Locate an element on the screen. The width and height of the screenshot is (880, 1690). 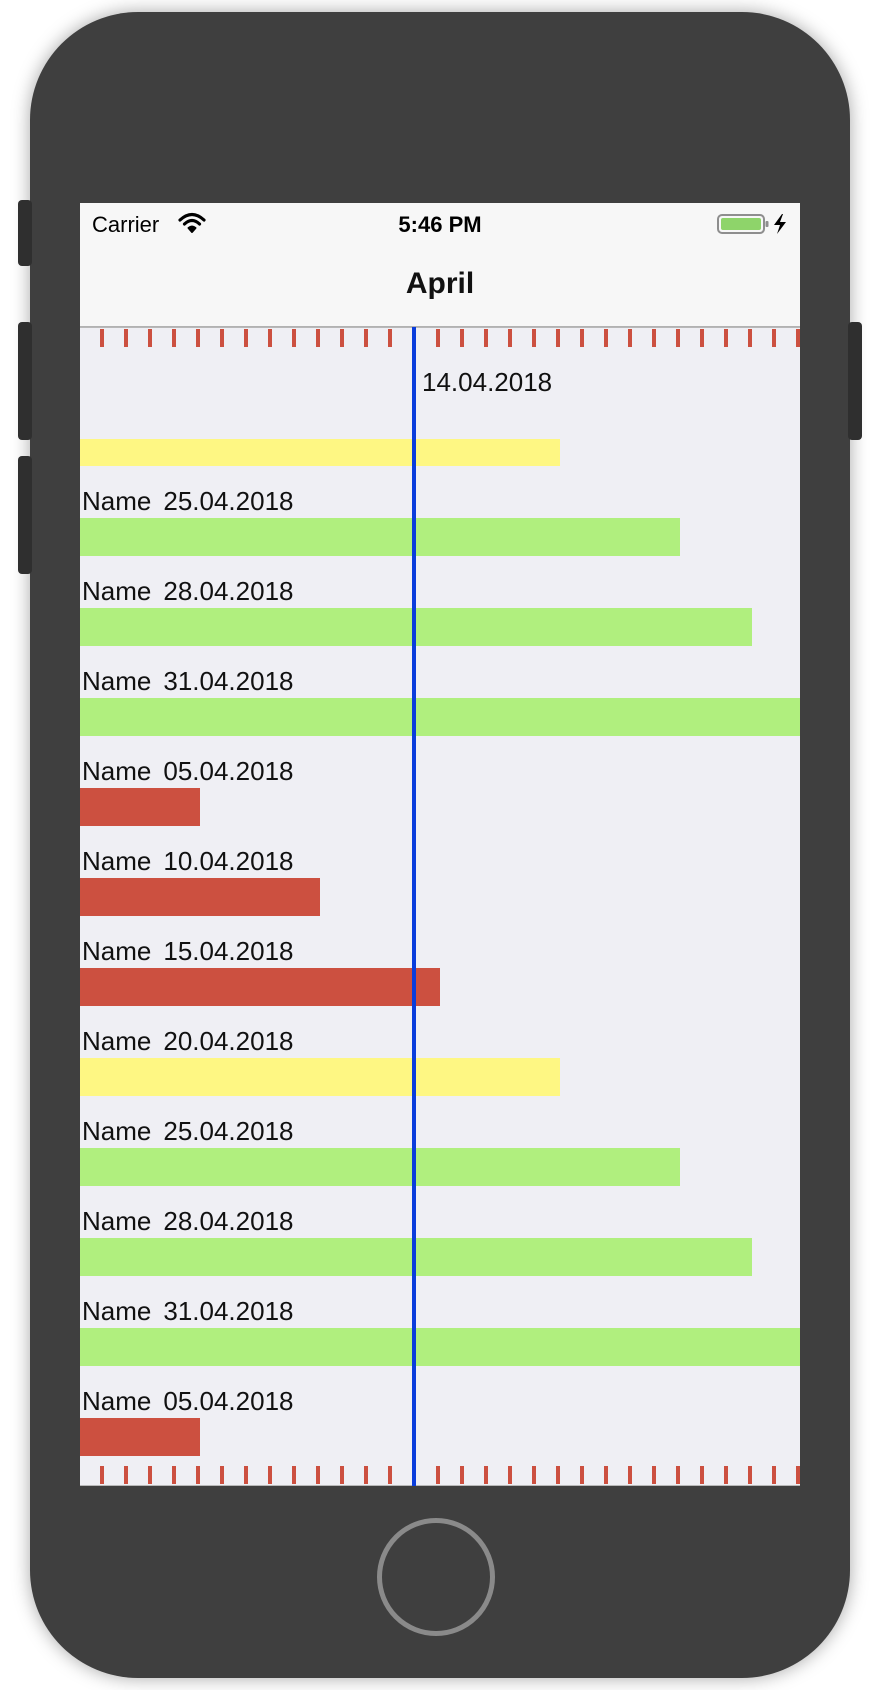
row-date: 31.04.2018 is located at coordinates (228, 681).